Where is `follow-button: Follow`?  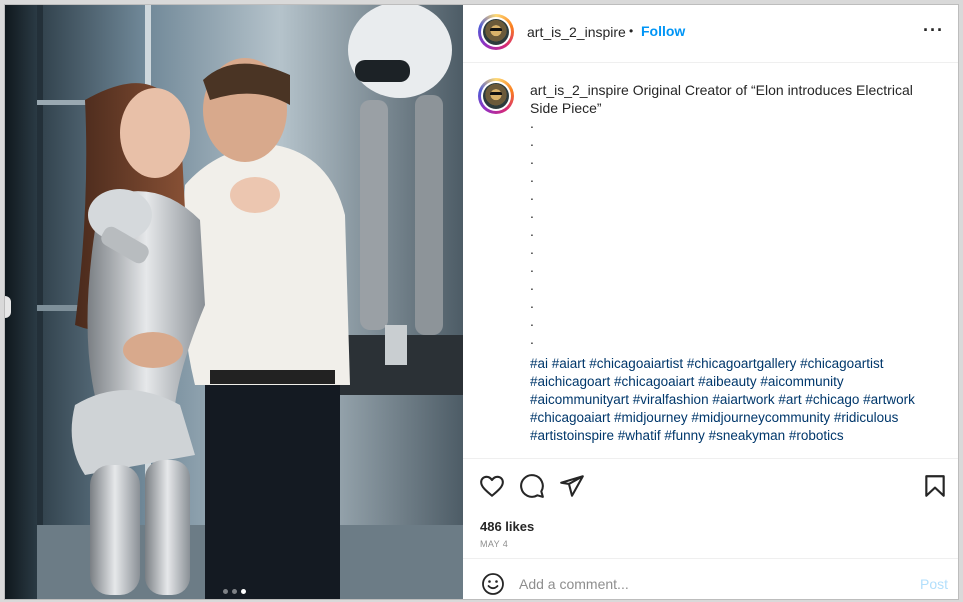
follow-button: Follow is located at coordinates (663, 31).